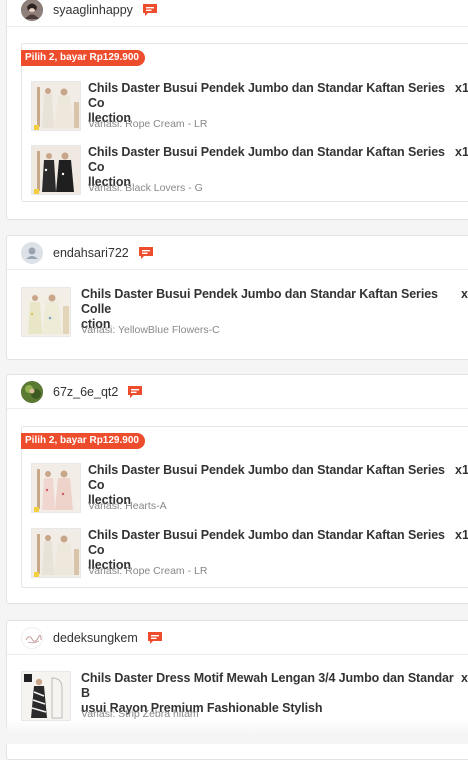  What do you see at coordinates (127, 506) in the screenshot?
I see `item-variant: Variasi: Hearts-A` at bounding box center [127, 506].